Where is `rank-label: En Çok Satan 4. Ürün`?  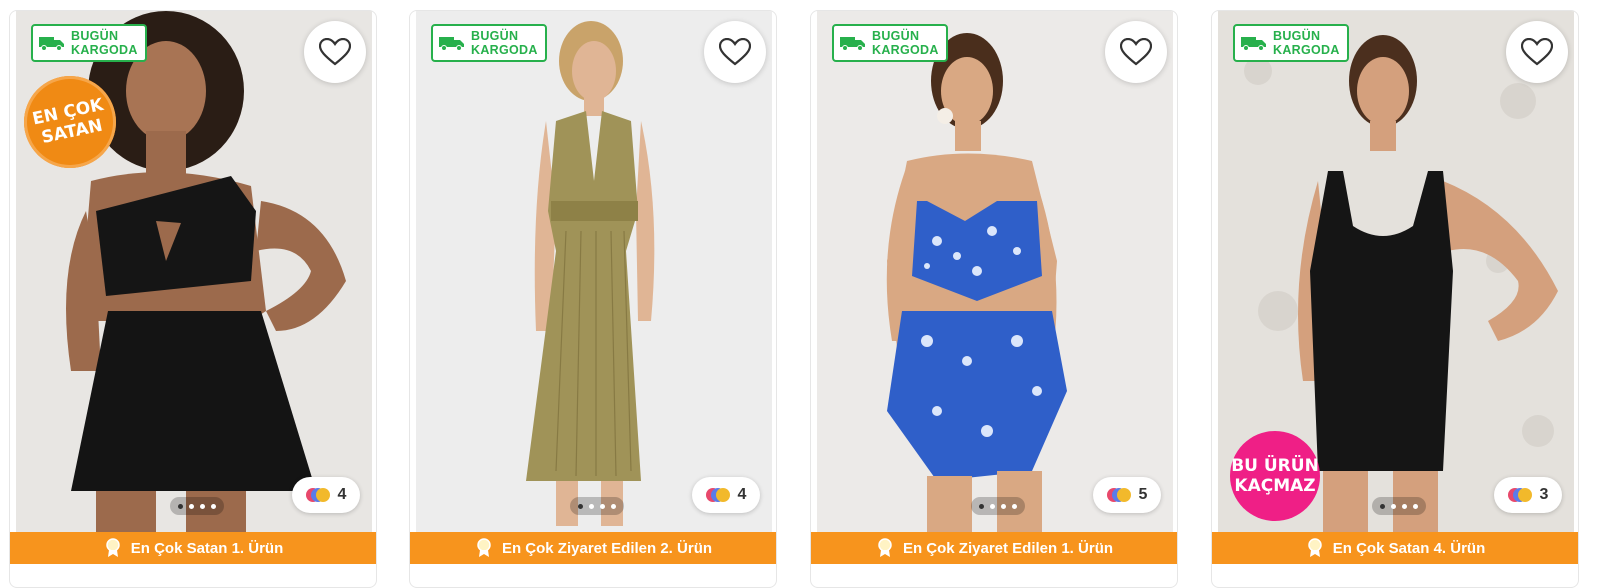 rank-label: En Çok Satan 4. Ürün is located at coordinates (1409, 548).